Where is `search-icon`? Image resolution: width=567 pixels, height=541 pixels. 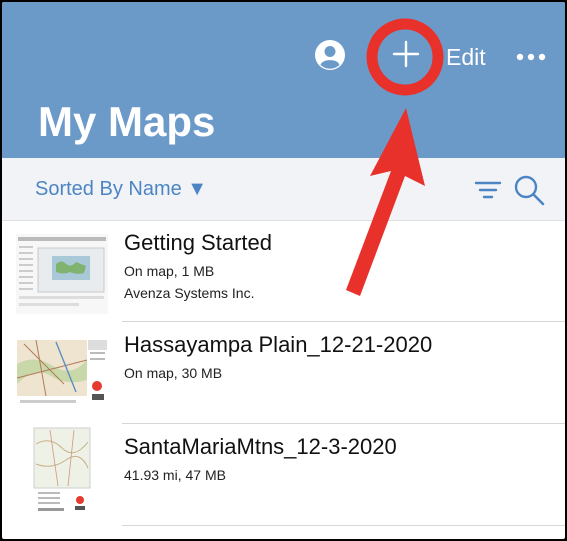 search-icon is located at coordinates (529, 190).